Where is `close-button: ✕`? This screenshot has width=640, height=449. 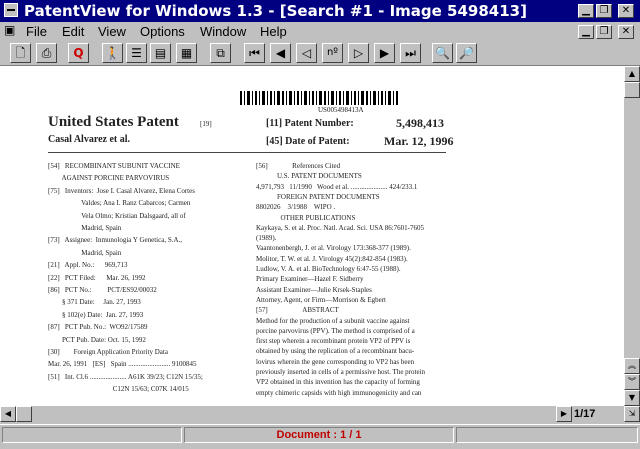
close-button: ✕ is located at coordinates (626, 11).